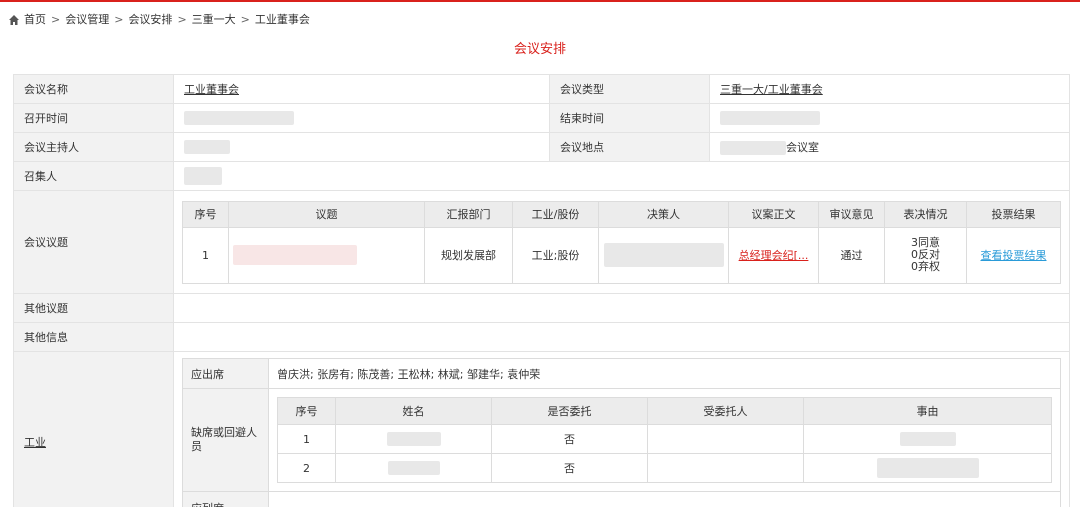  Describe the element at coordinates (555, 214) in the screenshot. I see `agenda-header-company: 工业/股份` at that location.